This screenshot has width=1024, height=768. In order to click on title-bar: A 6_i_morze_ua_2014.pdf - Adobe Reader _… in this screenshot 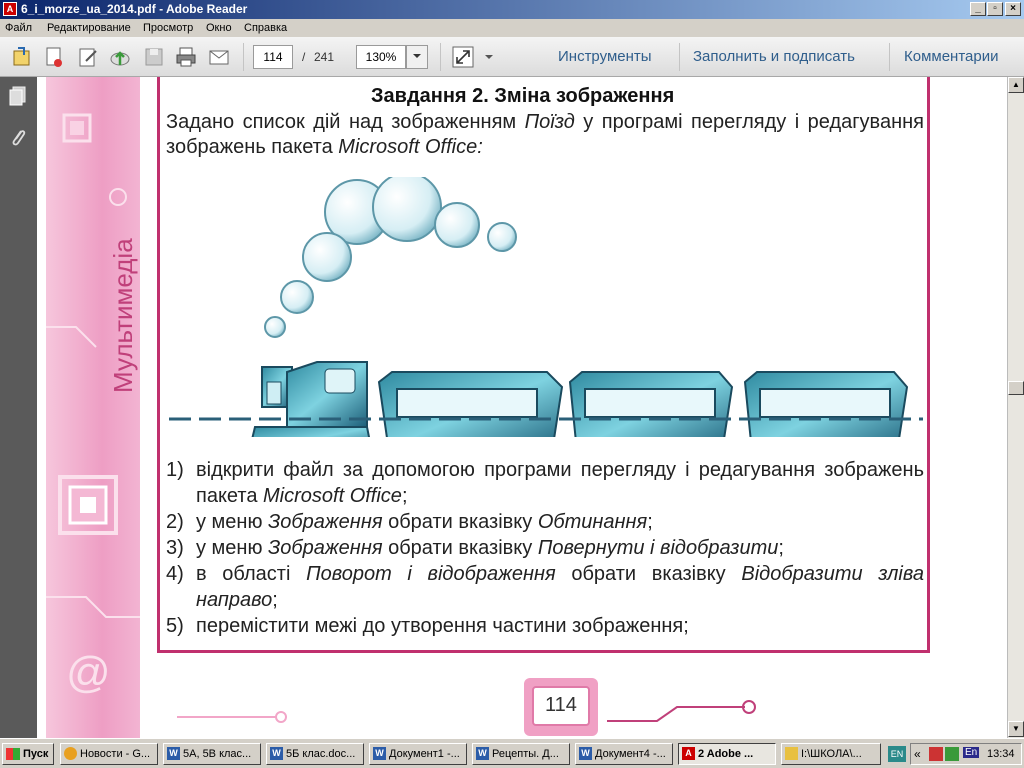, I will do `click(512, 9)`.